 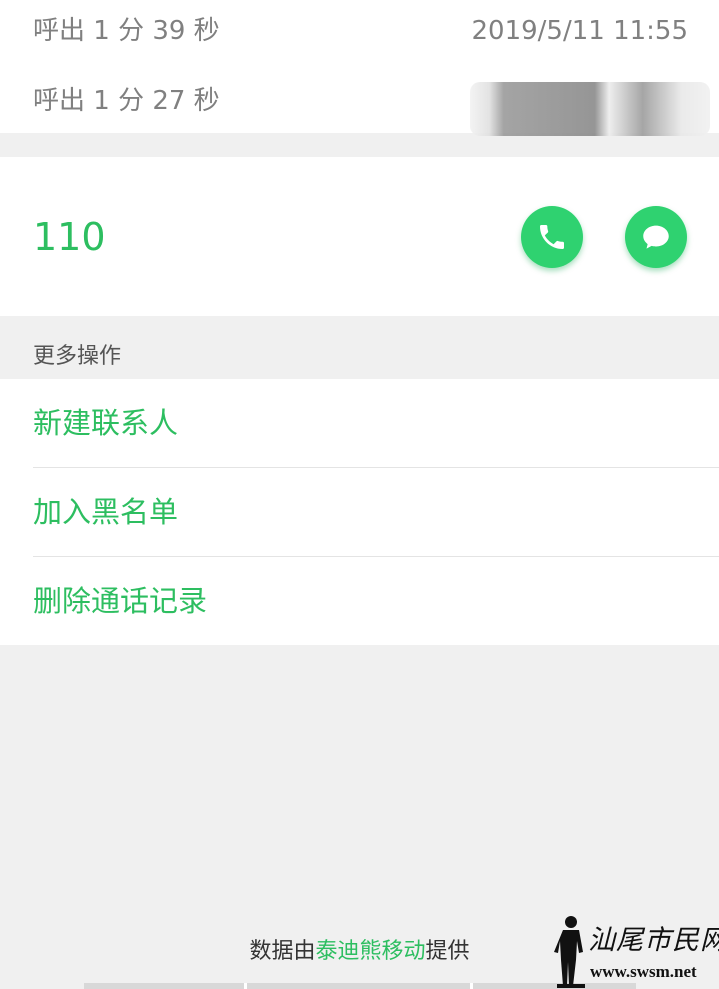 What do you see at coordinates (590, 109) in the screenshot?
I see `redacted-timestamp` at bounding box center [590, 109].